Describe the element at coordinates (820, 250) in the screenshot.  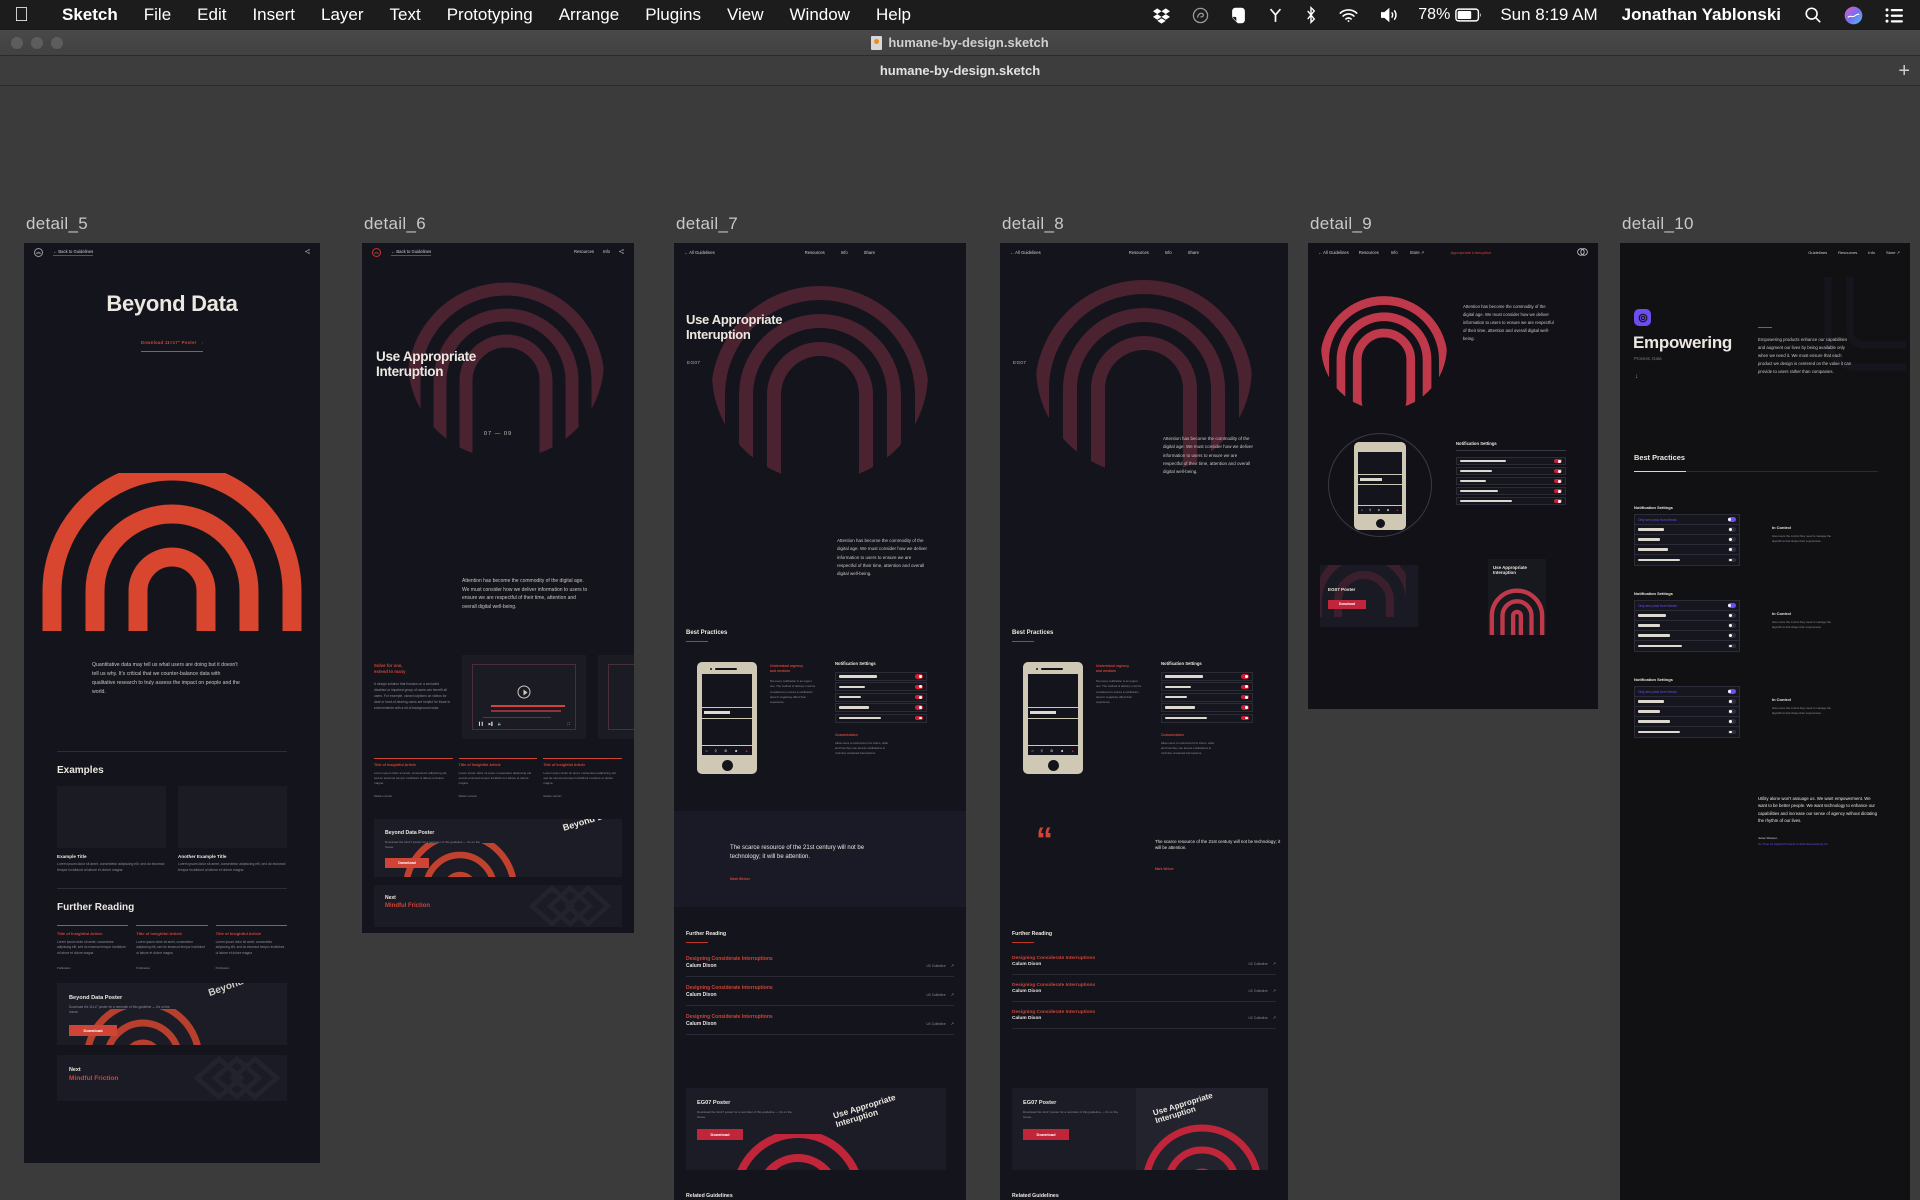
I see `site-nav: ← All Guidelines Resources Info Share` at that location.